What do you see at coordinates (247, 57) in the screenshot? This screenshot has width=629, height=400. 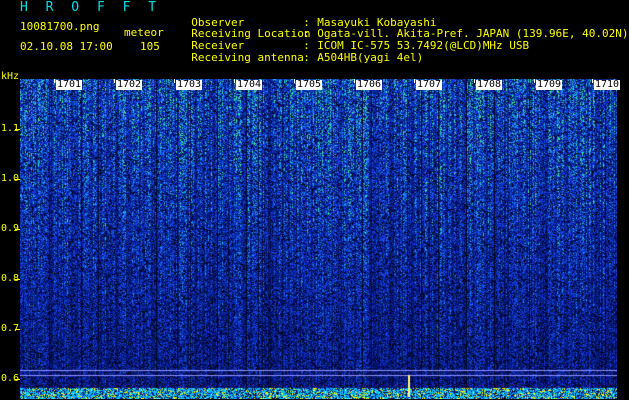 I see `info-key: Receiving antenna` at bounding box center [247, 57].